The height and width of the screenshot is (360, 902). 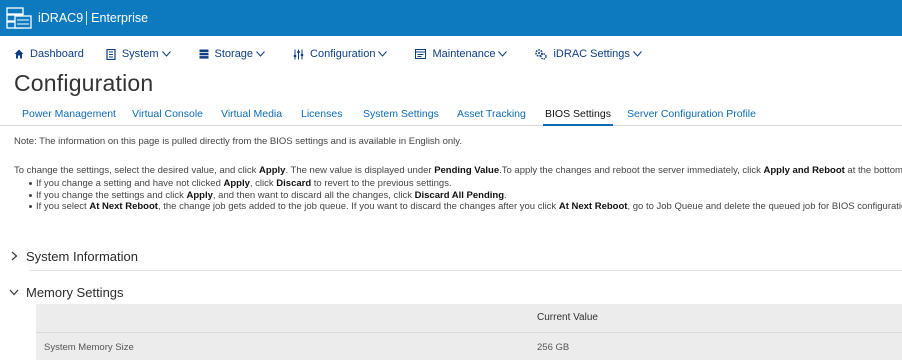 What do you see at coordinates (69, 114) in the screenshot?
I see `tab-power-management: Power Management` at bounding box center [69, 114].